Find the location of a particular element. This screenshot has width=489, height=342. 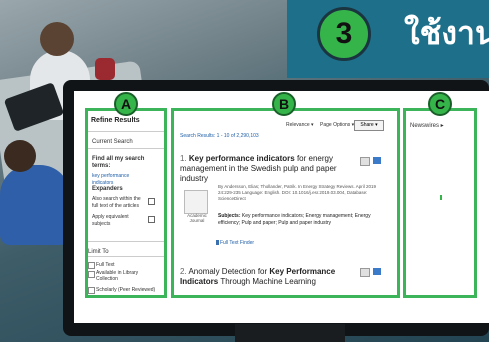

panel-a-label: A is located at coordinates (126, 104).